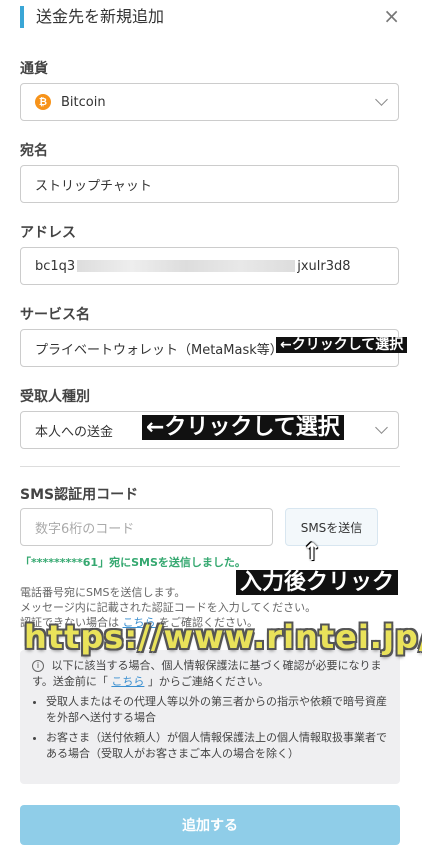 The image size is (422, 845). I want to click on sms-info-line2: メッセージ内に記載された認証コードを入力してください。, so click(168, 607).